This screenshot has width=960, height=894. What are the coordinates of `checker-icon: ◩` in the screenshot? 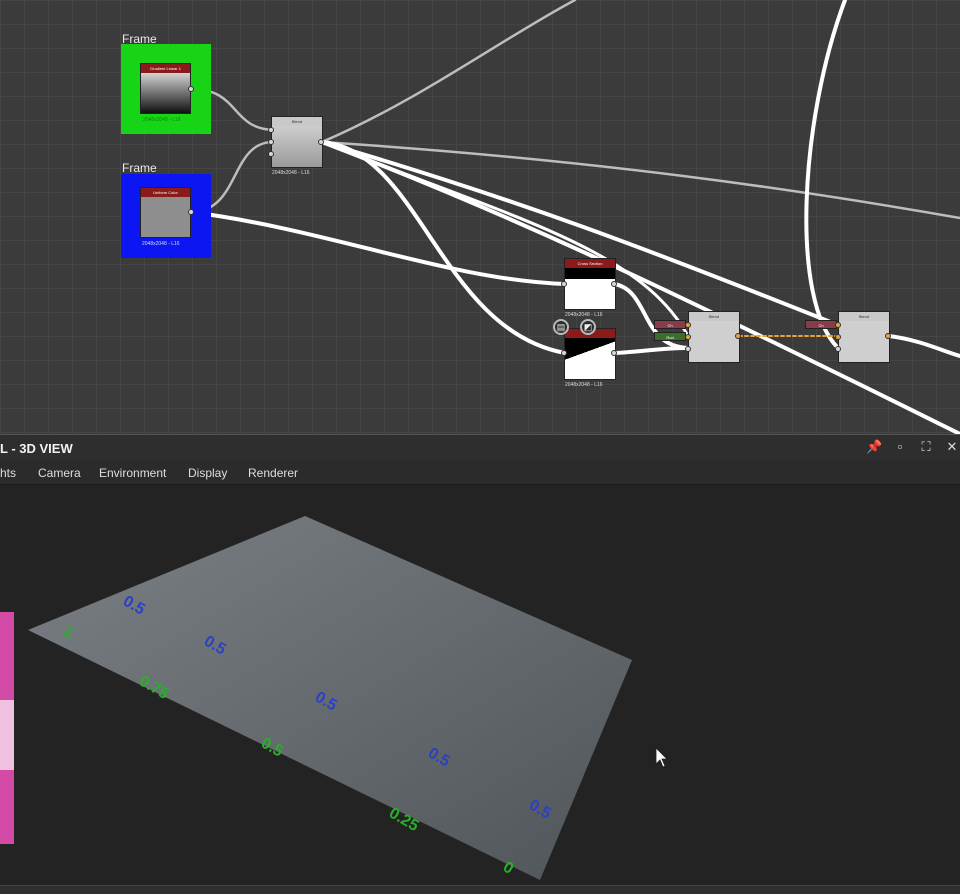 It's located at (588, 327).